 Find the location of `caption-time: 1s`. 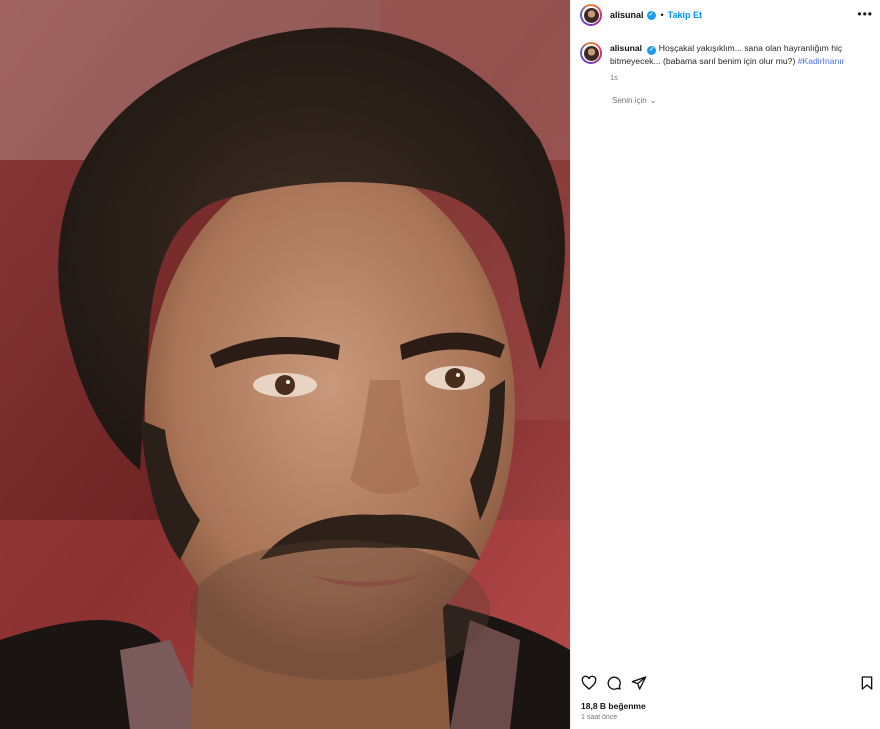

caption-time: 1s is located at coordinates (614, 77).